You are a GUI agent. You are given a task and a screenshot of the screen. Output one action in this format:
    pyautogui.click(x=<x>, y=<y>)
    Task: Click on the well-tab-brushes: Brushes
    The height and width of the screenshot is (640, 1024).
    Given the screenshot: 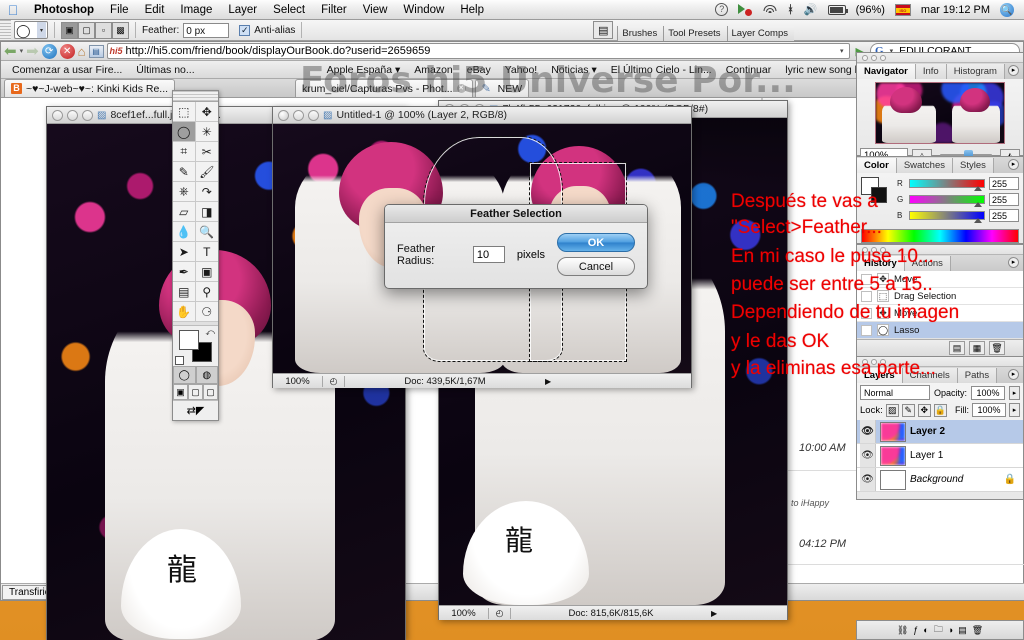 What is the action you would take?
    pyautogui.click(x=640, y=33)
    